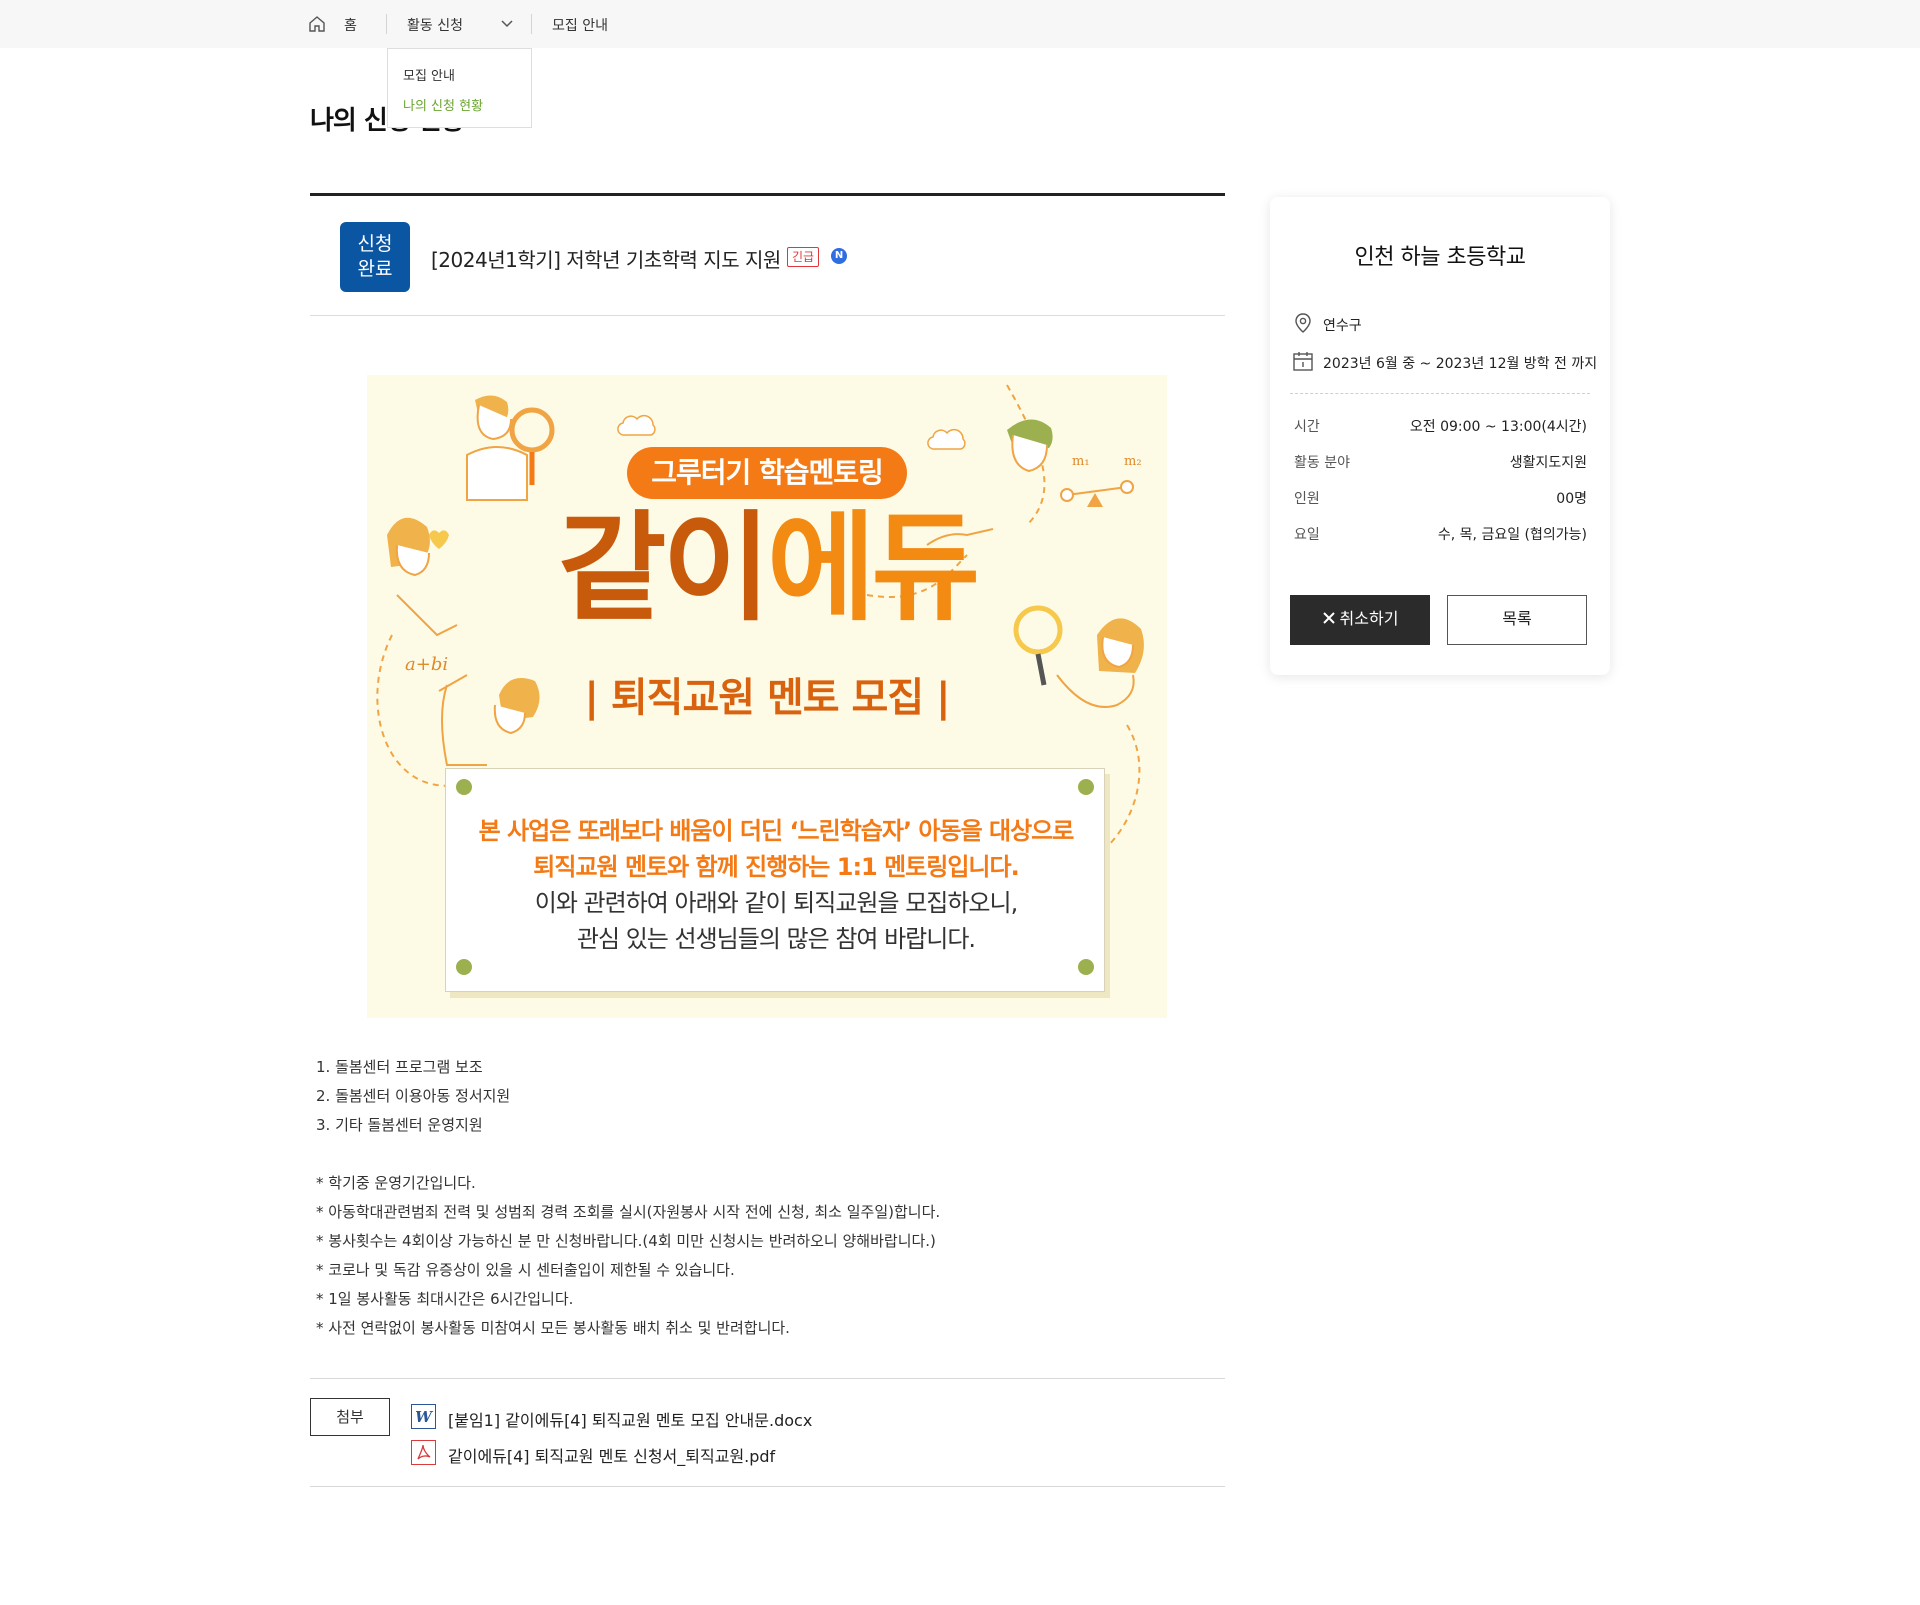  What do you see at coordinates (1460, 364) in the screenshot?
I see `activity-period: 2023년 6월 중 ~ 2023년 12월 방학 전 까지` at bounding box center [1460, 364].